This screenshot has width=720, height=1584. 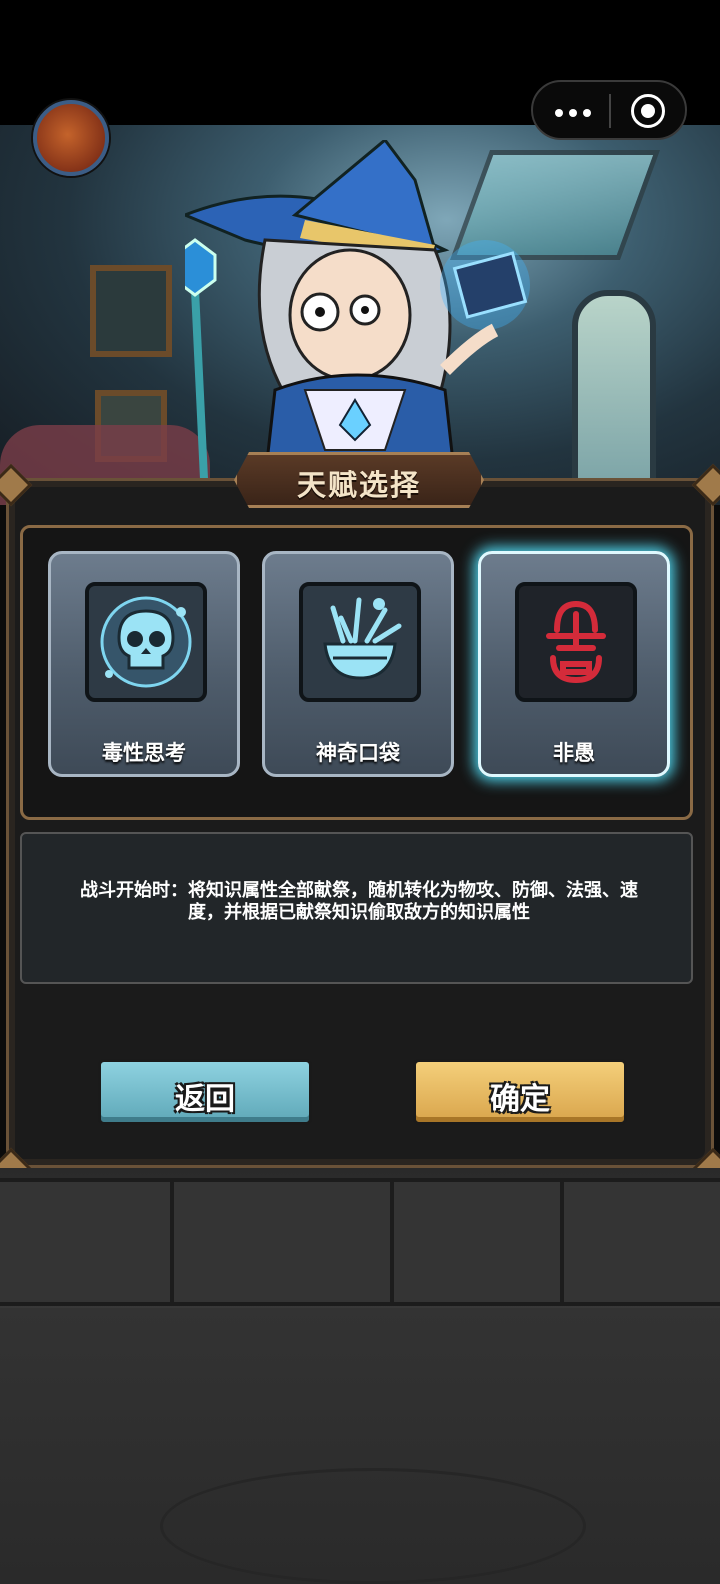 I want to click on target-close-icon, so click(x=648, y=111).